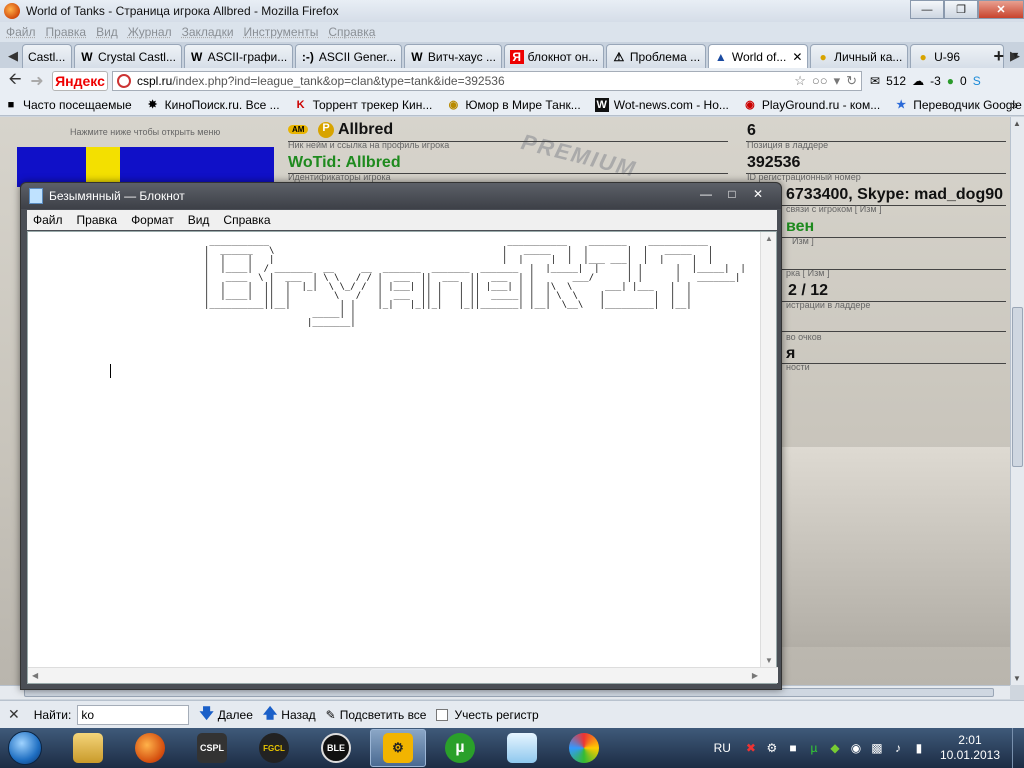  Describe the element at coordinates (1014, 105) in the screenshot. I see `bookmarks-overflow-icon: »` at that location.